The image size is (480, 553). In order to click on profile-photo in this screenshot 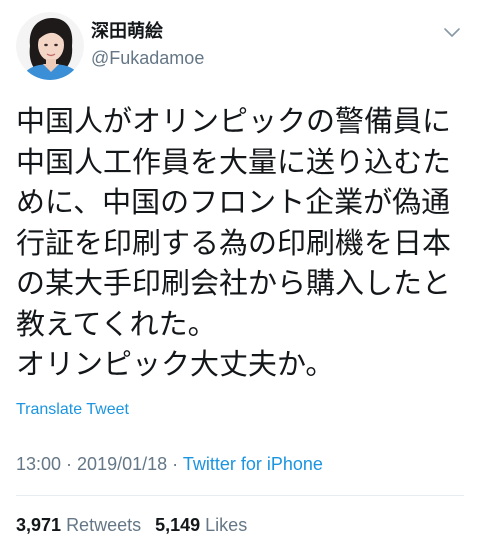, I will do `click(50, 46)`.